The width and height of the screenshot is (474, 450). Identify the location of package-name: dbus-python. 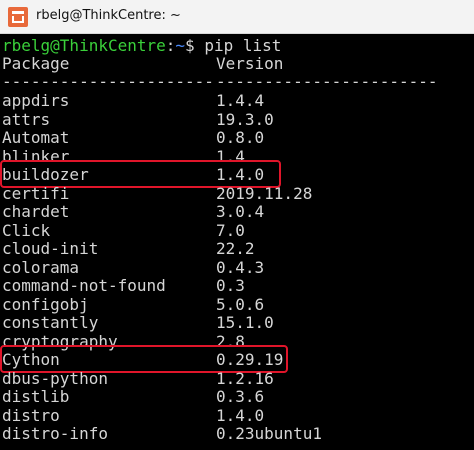
(55, 378).